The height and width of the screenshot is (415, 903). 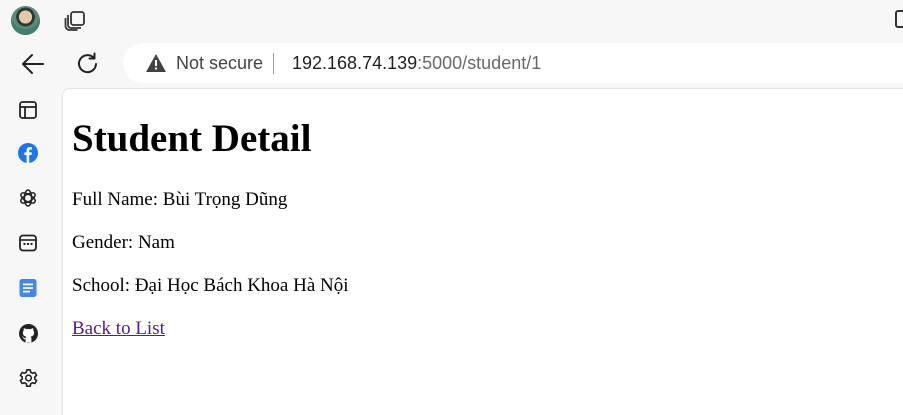 What do you see at coordinates (25, 20) in the screenshot?
I see `profile-avatar` at bounding box center [25, 20].